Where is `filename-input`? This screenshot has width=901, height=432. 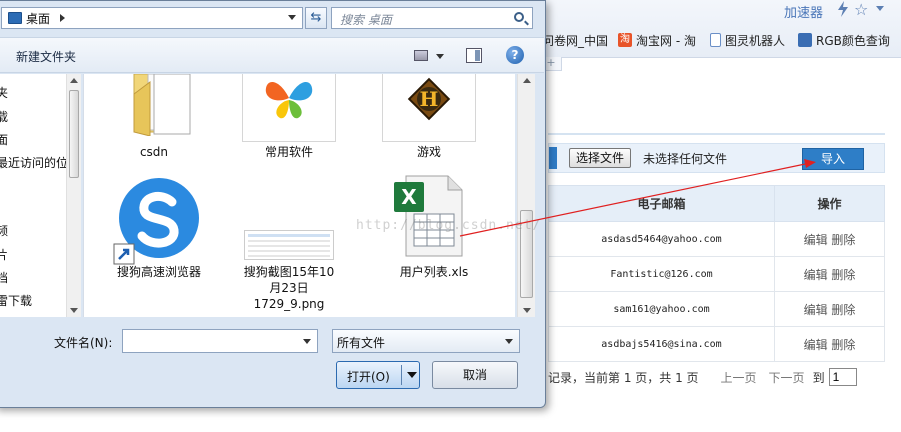 filename-input is located at coordinates (220, 341).